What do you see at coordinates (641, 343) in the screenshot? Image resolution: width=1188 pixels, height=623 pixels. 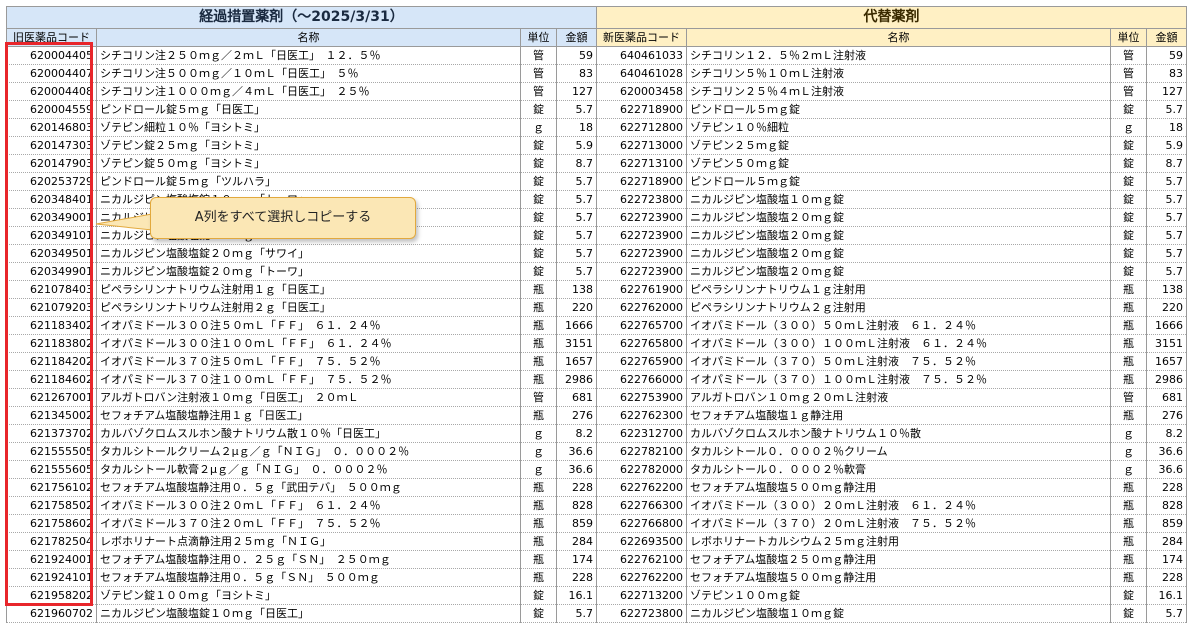 I see `cell-new-code: 622765800` at bounding box center [641, 343].